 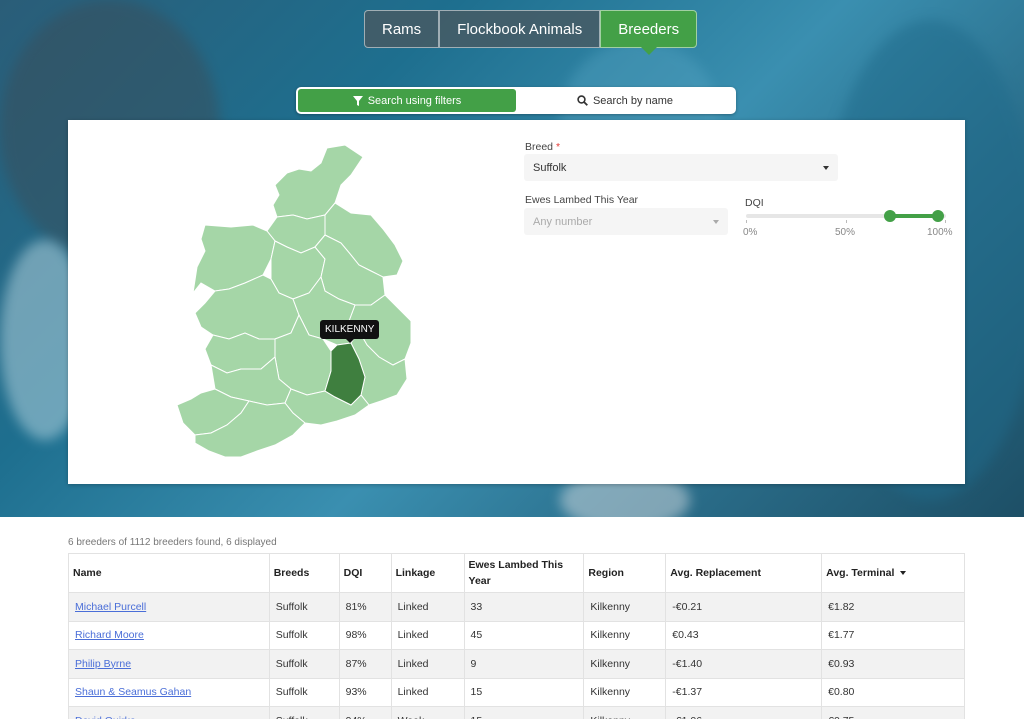 I want to click on dqi-slider-max-handle, so click(x=938, y=216).